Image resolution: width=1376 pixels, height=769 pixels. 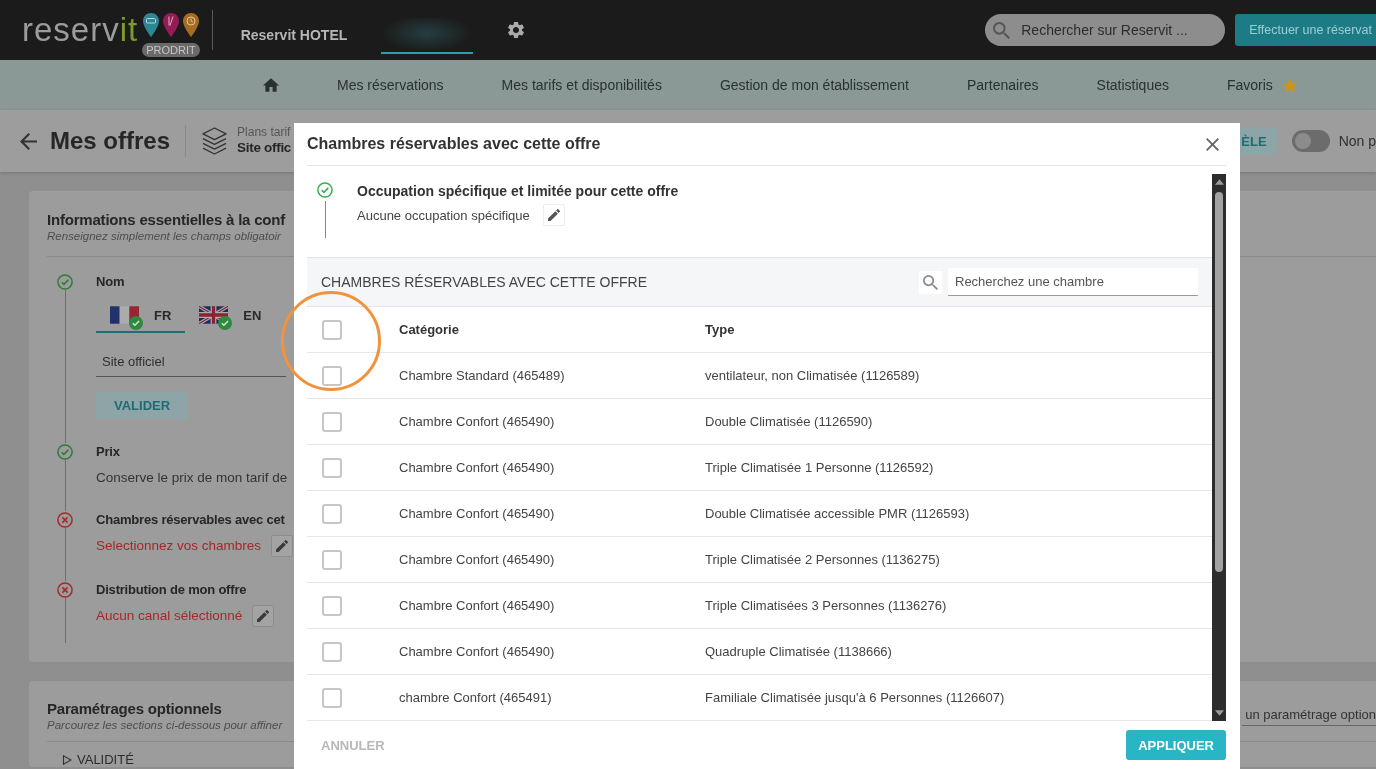 What do you see at coordinates (98, 759) in the screenshot?
I see `section-toggle: VALIDITÉ` at bounding box center [98, 759].